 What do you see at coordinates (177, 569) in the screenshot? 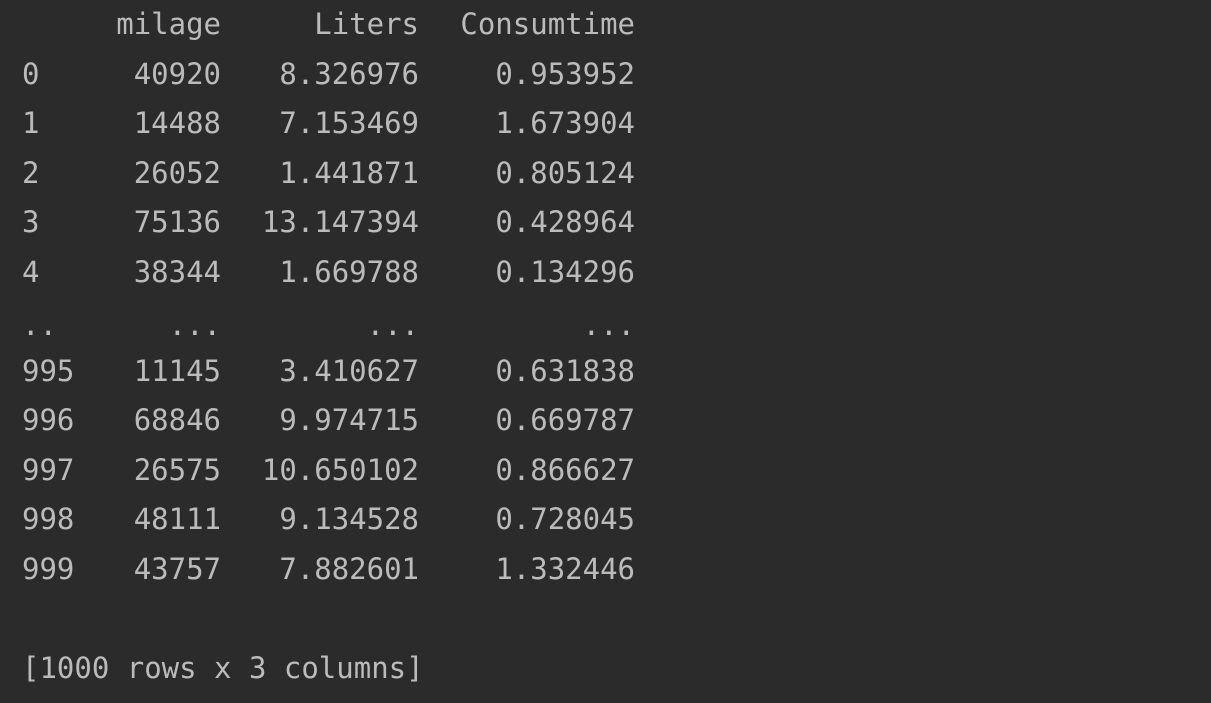
I see `row-milage: 43757` at bounding box center [177, 569].